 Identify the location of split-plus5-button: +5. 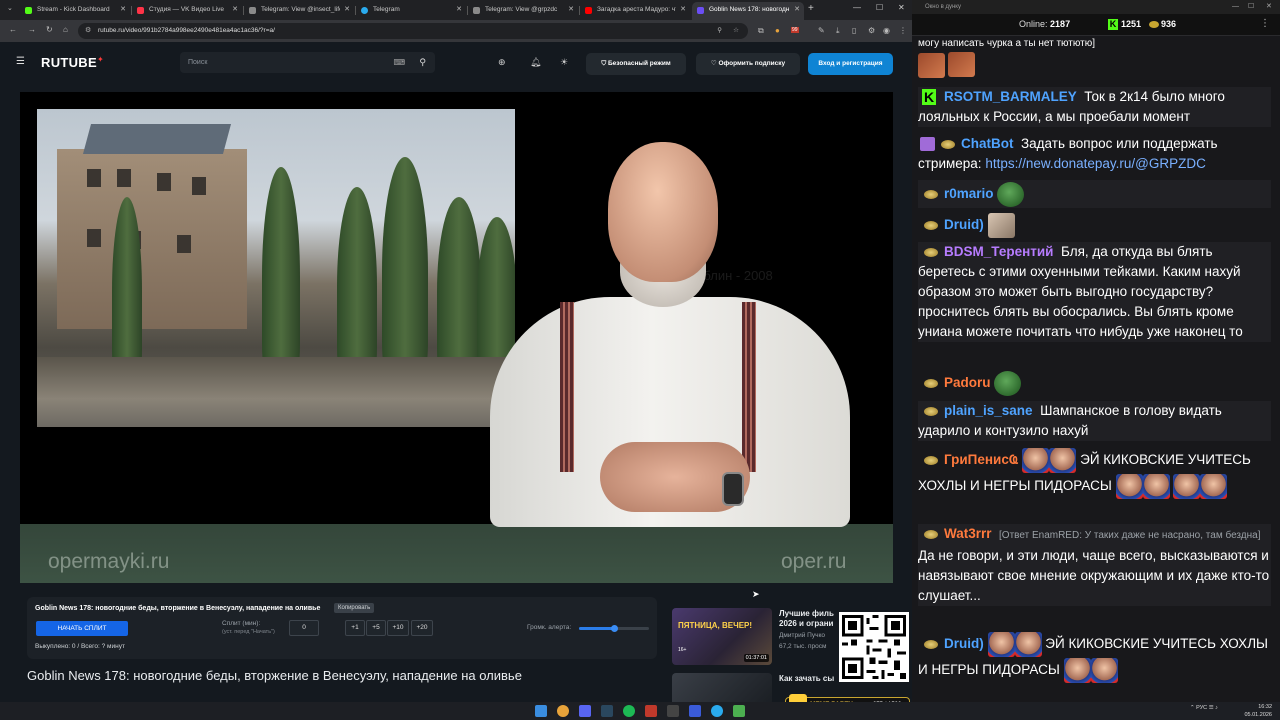
(376, 628).